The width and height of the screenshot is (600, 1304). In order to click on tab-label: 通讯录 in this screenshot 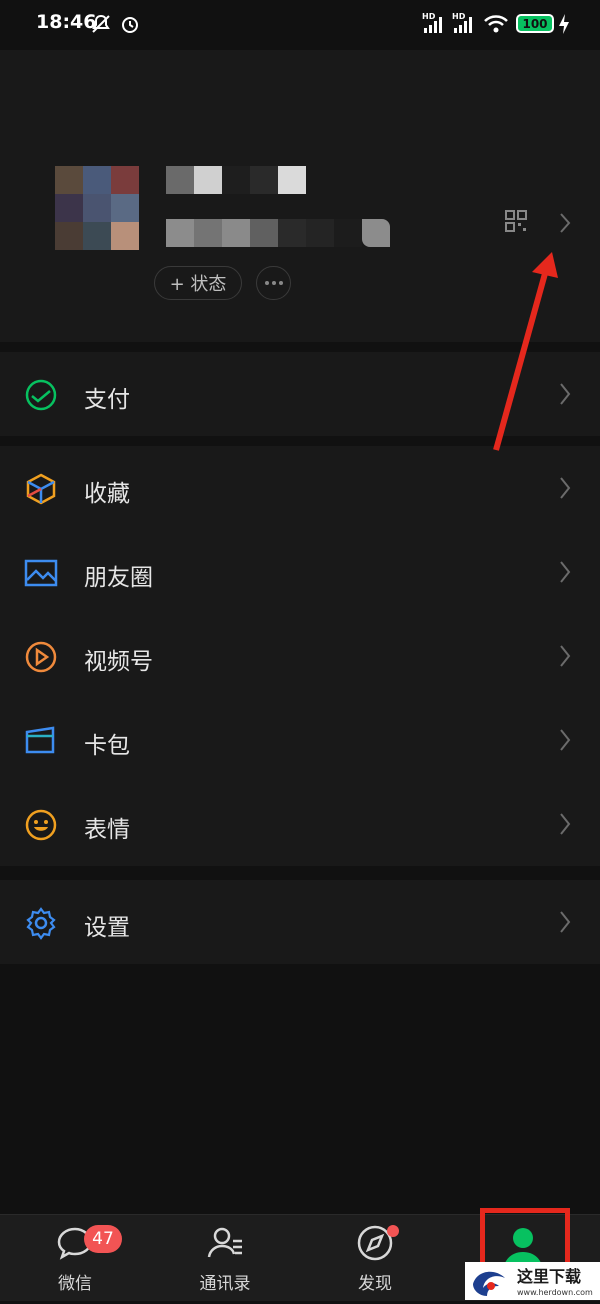, I will do `click(225, 1284)`.